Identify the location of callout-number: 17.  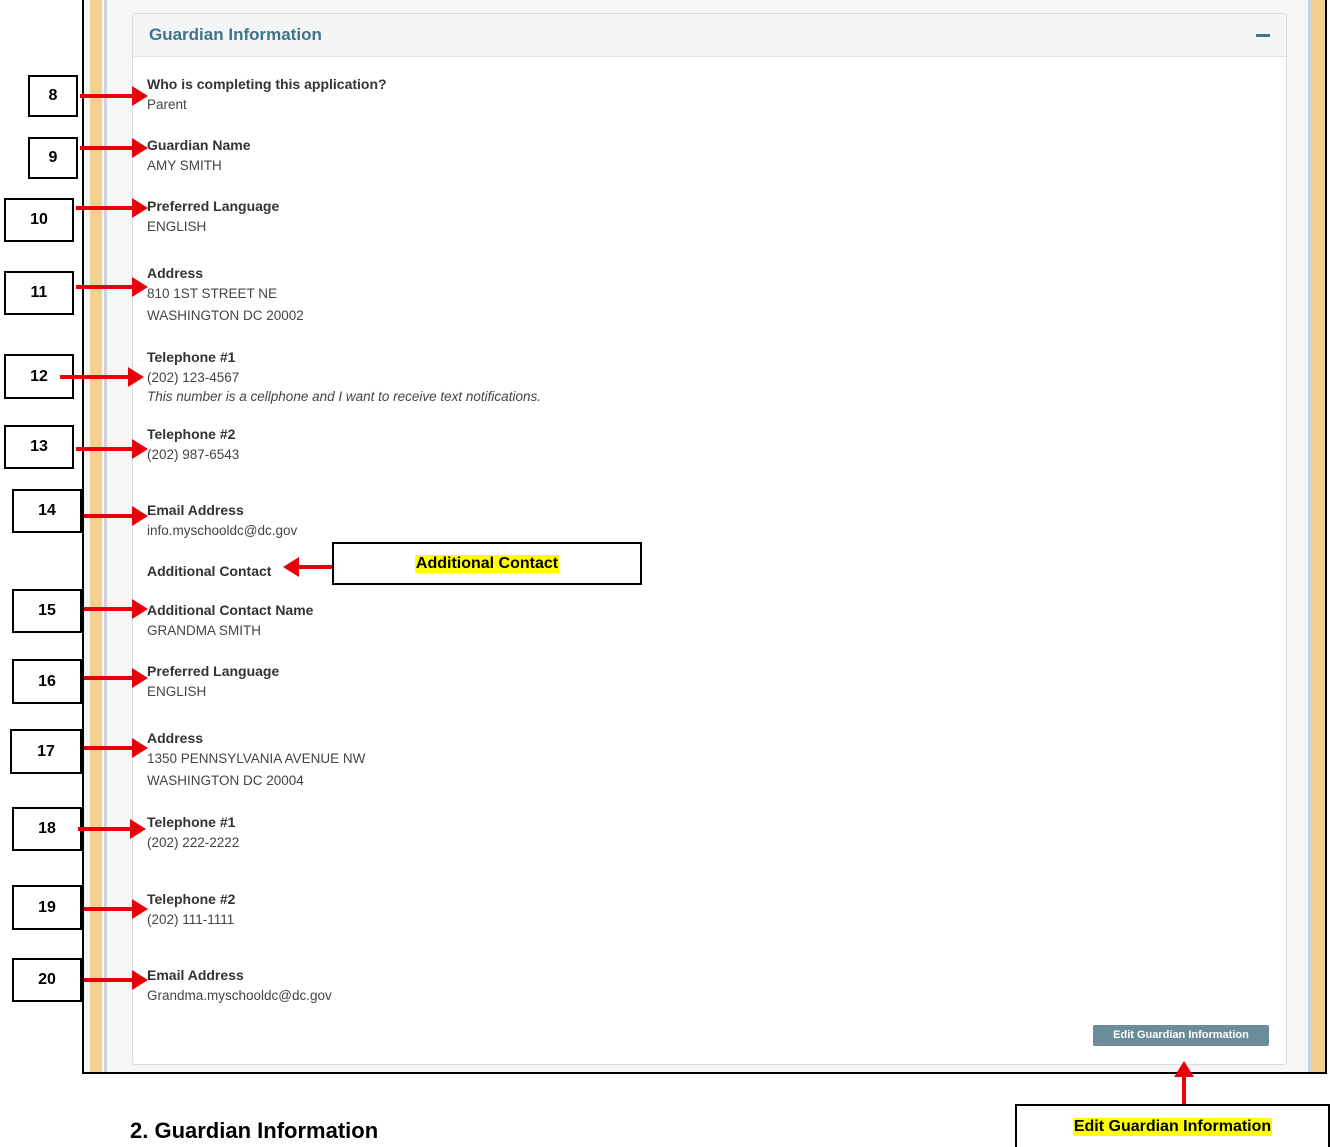
(46, 751).